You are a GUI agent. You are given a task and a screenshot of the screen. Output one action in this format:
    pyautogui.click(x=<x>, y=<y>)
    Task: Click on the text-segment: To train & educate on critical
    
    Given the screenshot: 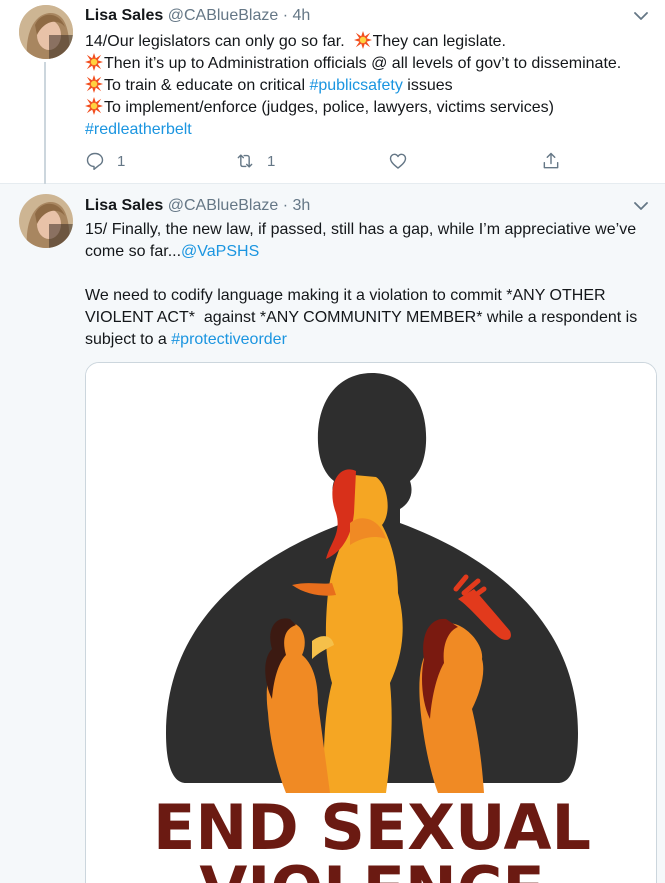 What is the action you would take?
    pyautogui.click(x=207, y=85)
    